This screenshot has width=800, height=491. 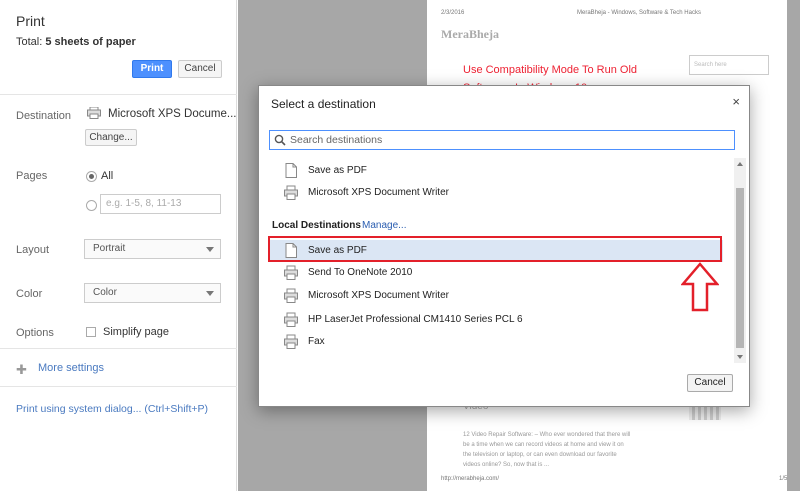 What do you see at coordinates (700, 287) in the screenshot?
I see `up-arrow-icon` at bounding box center [700, 287].